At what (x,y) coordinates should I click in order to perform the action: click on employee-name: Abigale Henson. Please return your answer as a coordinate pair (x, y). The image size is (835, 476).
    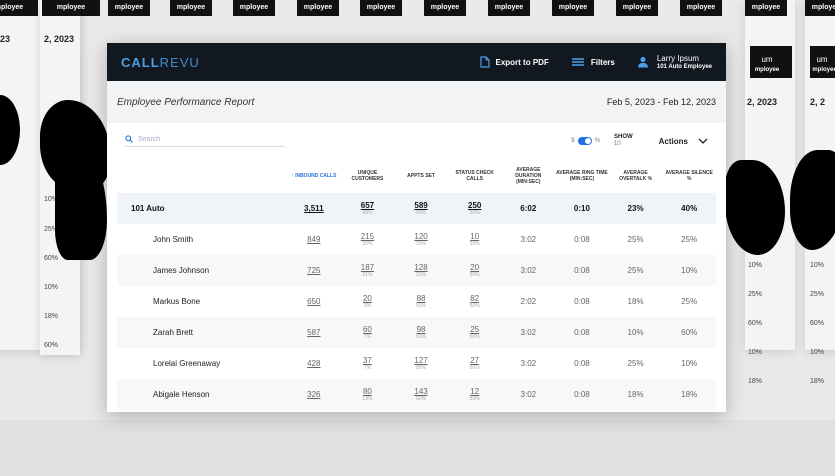
    Looking at the image, I should click on (202, 394).